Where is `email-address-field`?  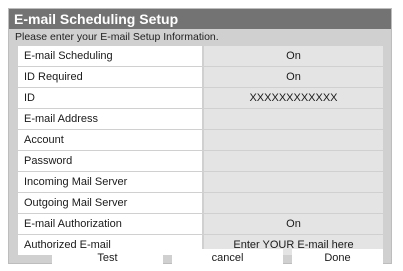
email-address-field is located at coordinates (293, 119).